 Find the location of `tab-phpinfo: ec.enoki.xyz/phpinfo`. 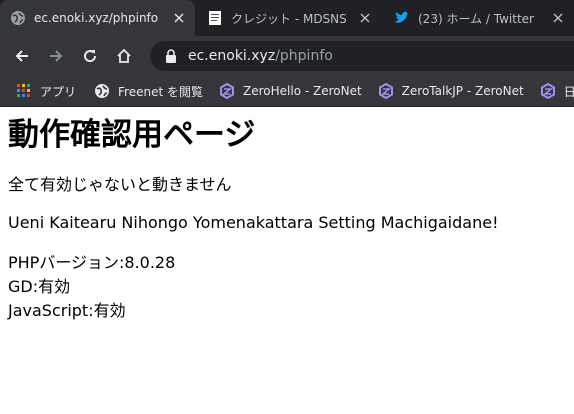

tab-phpinfo: ec.enoki.xyz/phpinfo is located at coordinates (97, 18).